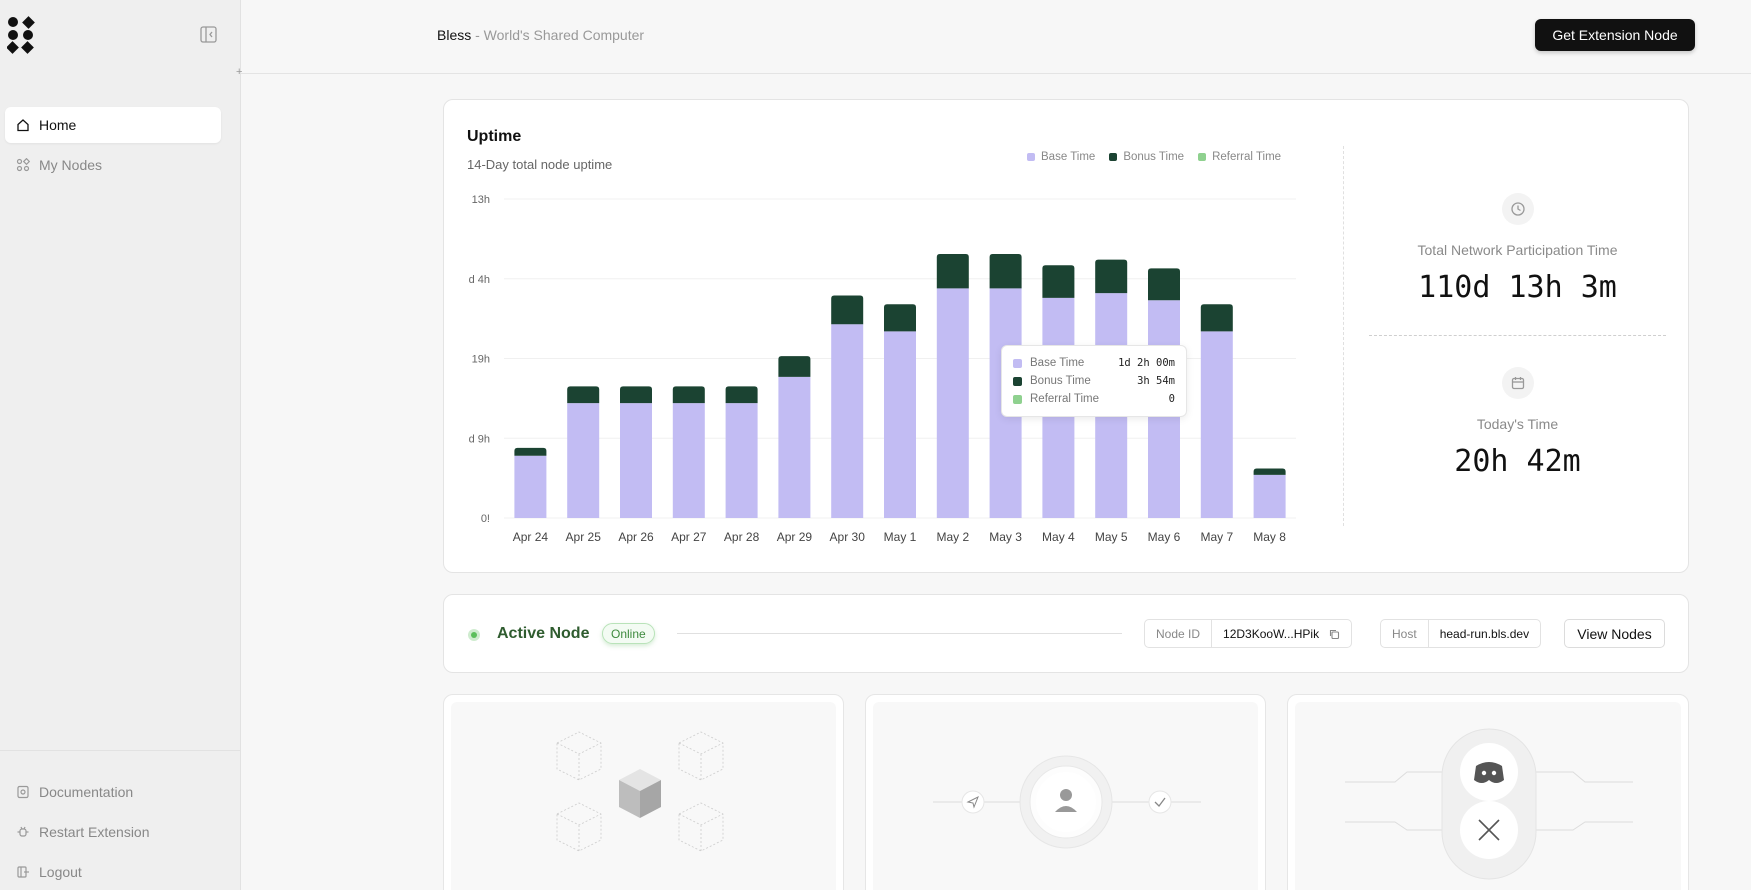 The image size is (1751, 890). What do you see at coordinates (1111, 537) in the screenshot?
I see `x-tick-label: May 5` at bounding box center [1111, 537].